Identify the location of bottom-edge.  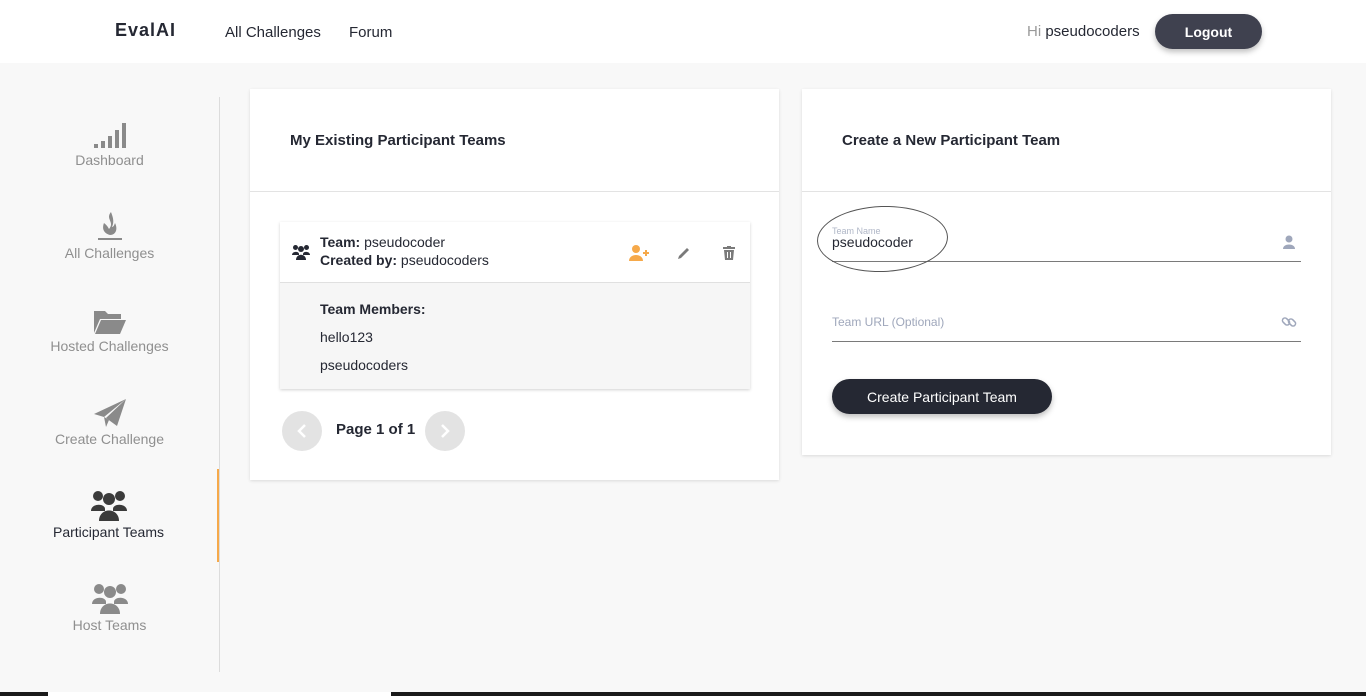
(683, 694).